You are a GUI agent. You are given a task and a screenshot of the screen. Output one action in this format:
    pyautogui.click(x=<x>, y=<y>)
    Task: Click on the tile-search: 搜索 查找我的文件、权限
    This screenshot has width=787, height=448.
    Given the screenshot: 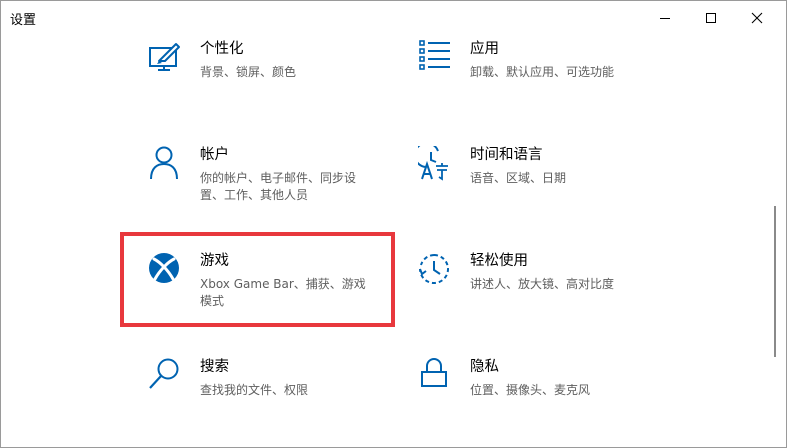 What is the action you would take?
    pyautogui.click(x=268, y=398)
    